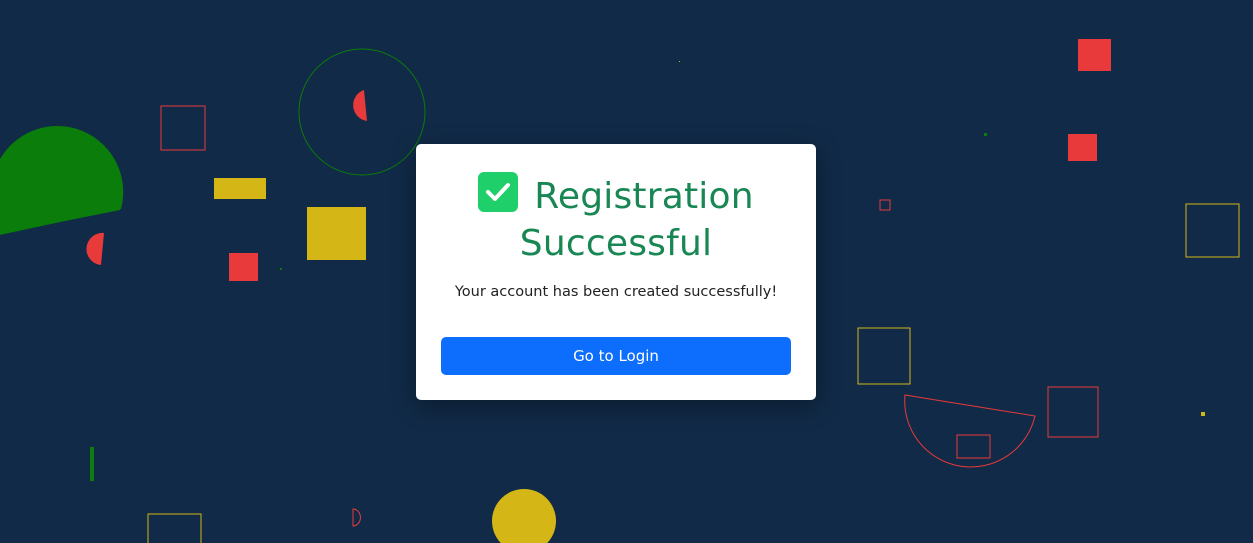 The width and height of the screenshot is (1253, 543). Describe the element at coordinates (62, 180) in the screenshot. I see `green-semicircle-fill` at that location.